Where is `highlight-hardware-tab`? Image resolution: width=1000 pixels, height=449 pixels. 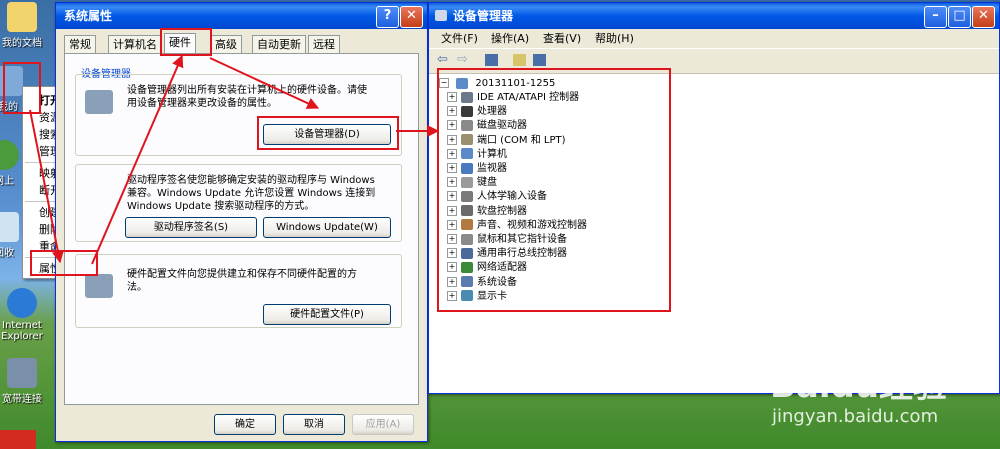
highlight-hardware-tab is located at coordinates (186, 42).